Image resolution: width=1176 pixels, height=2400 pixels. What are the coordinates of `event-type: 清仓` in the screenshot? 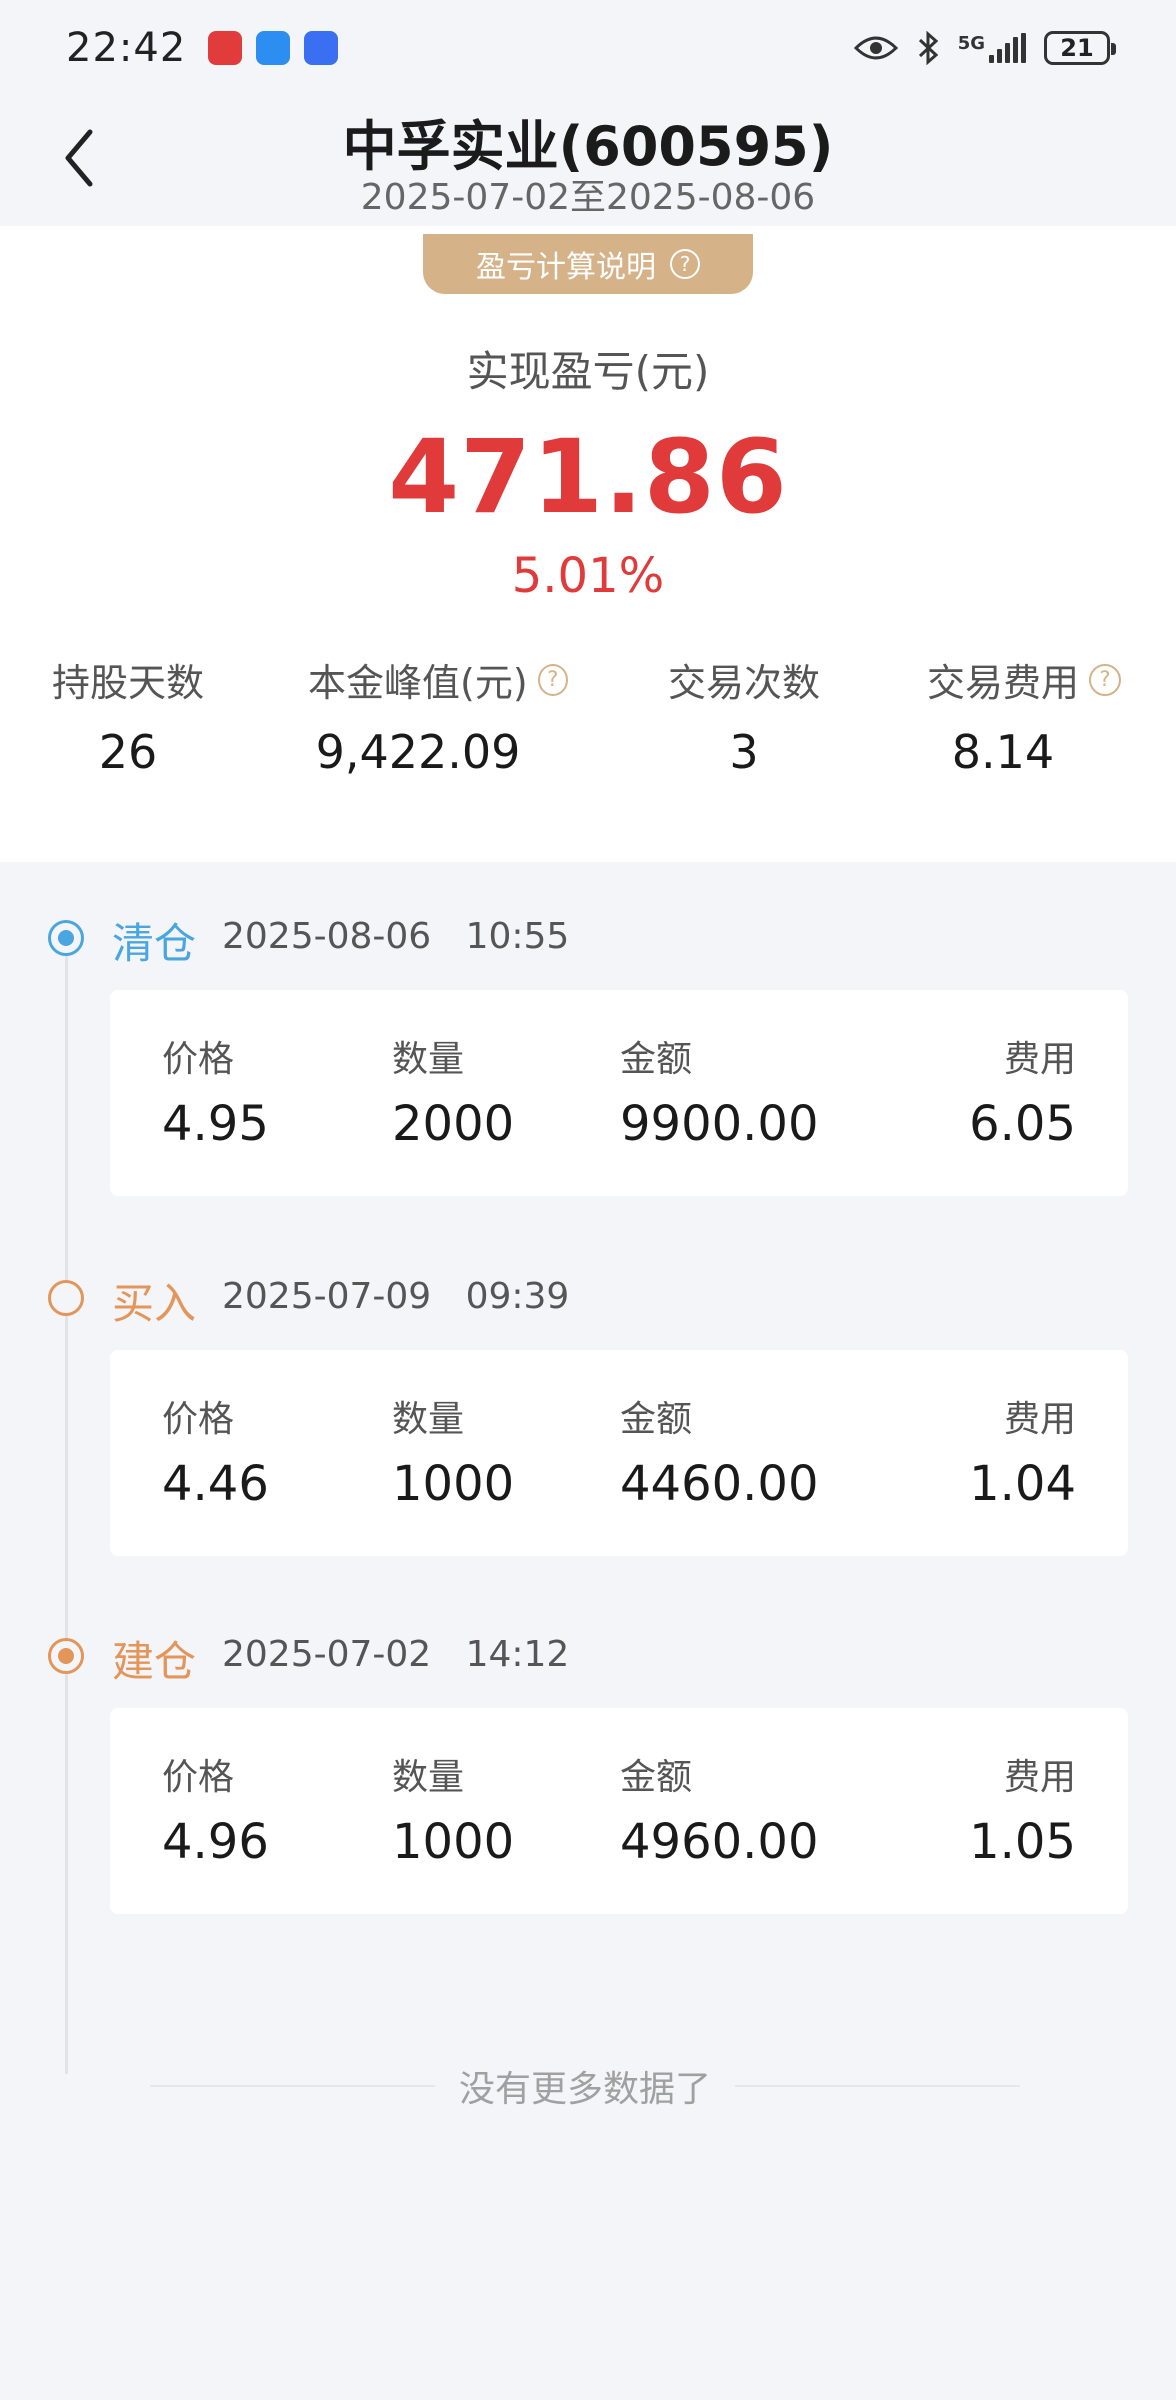 It's located at (154, 943).